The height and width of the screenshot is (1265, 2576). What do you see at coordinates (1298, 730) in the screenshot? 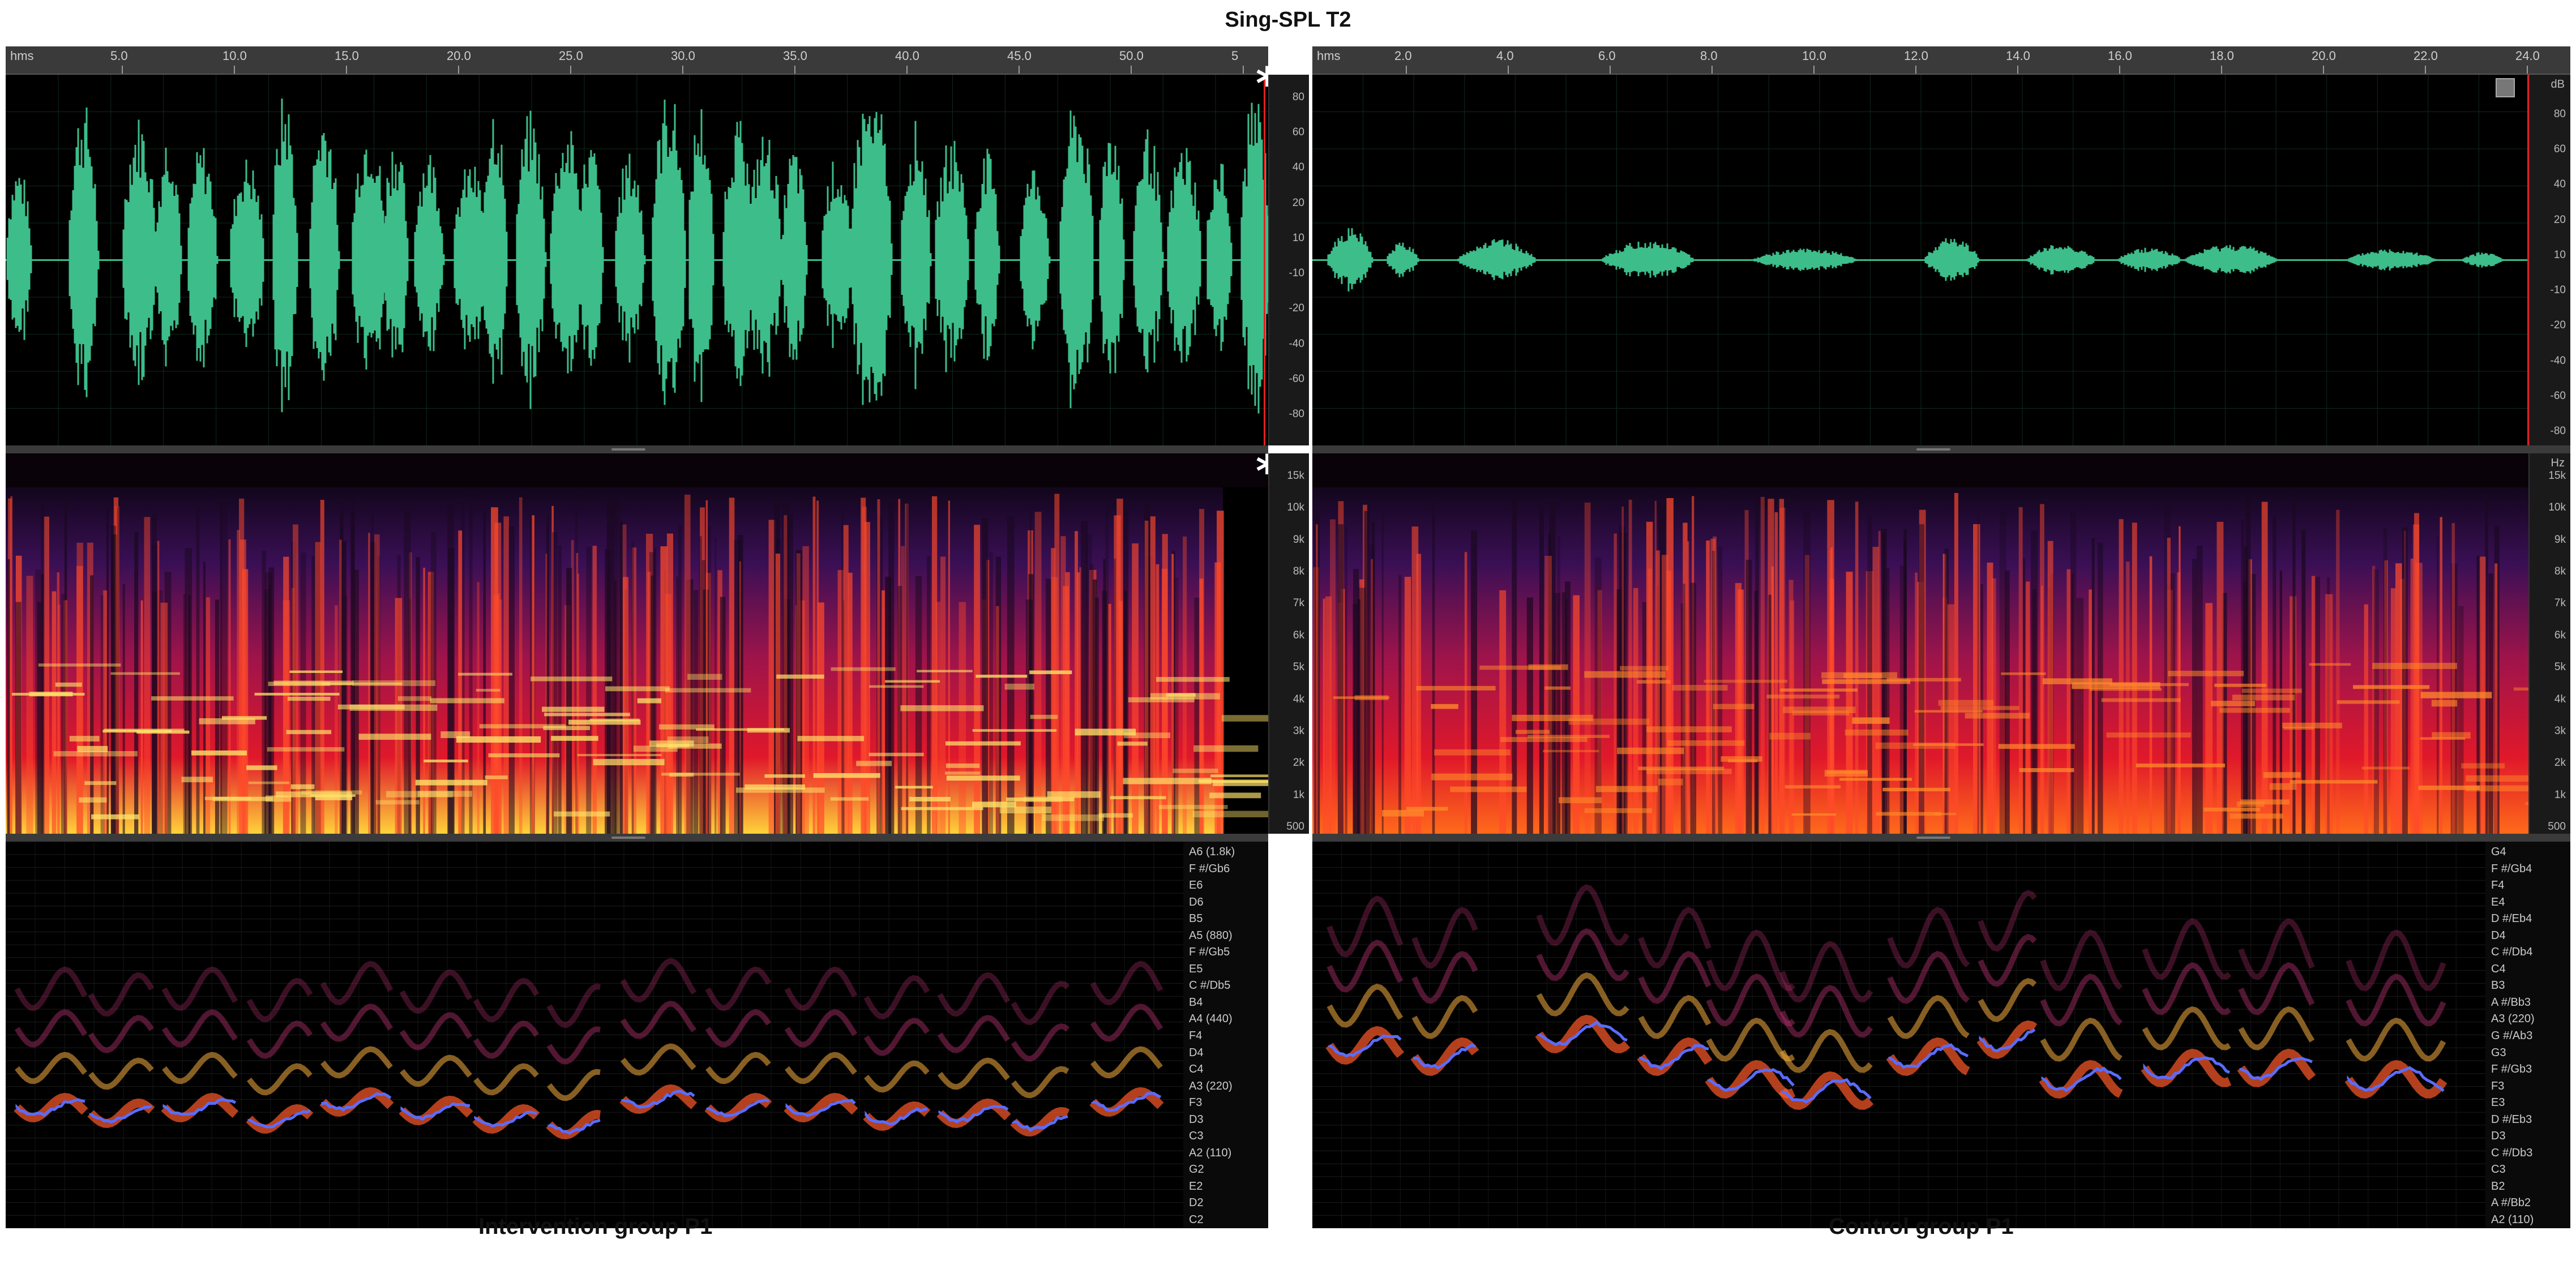
I see `scale-label: 3k` at bounding box center [1298, 730].